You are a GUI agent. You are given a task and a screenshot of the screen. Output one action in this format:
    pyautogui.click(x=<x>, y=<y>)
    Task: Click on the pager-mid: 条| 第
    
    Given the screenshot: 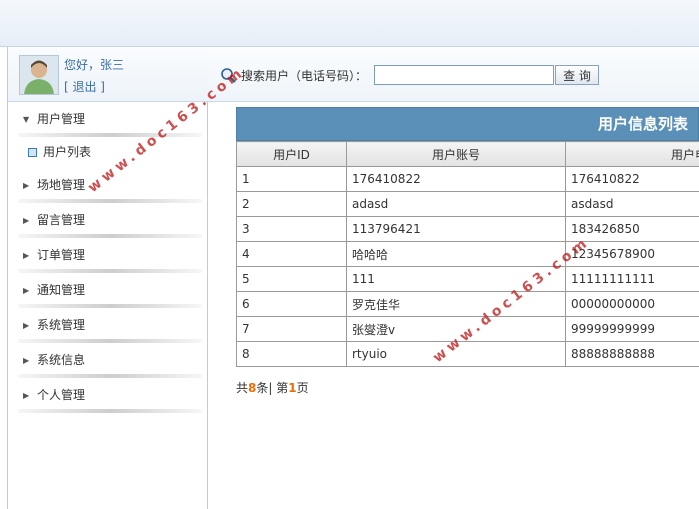 What is the action you would take?
    pyautogui.click(x=272, y=388)
    